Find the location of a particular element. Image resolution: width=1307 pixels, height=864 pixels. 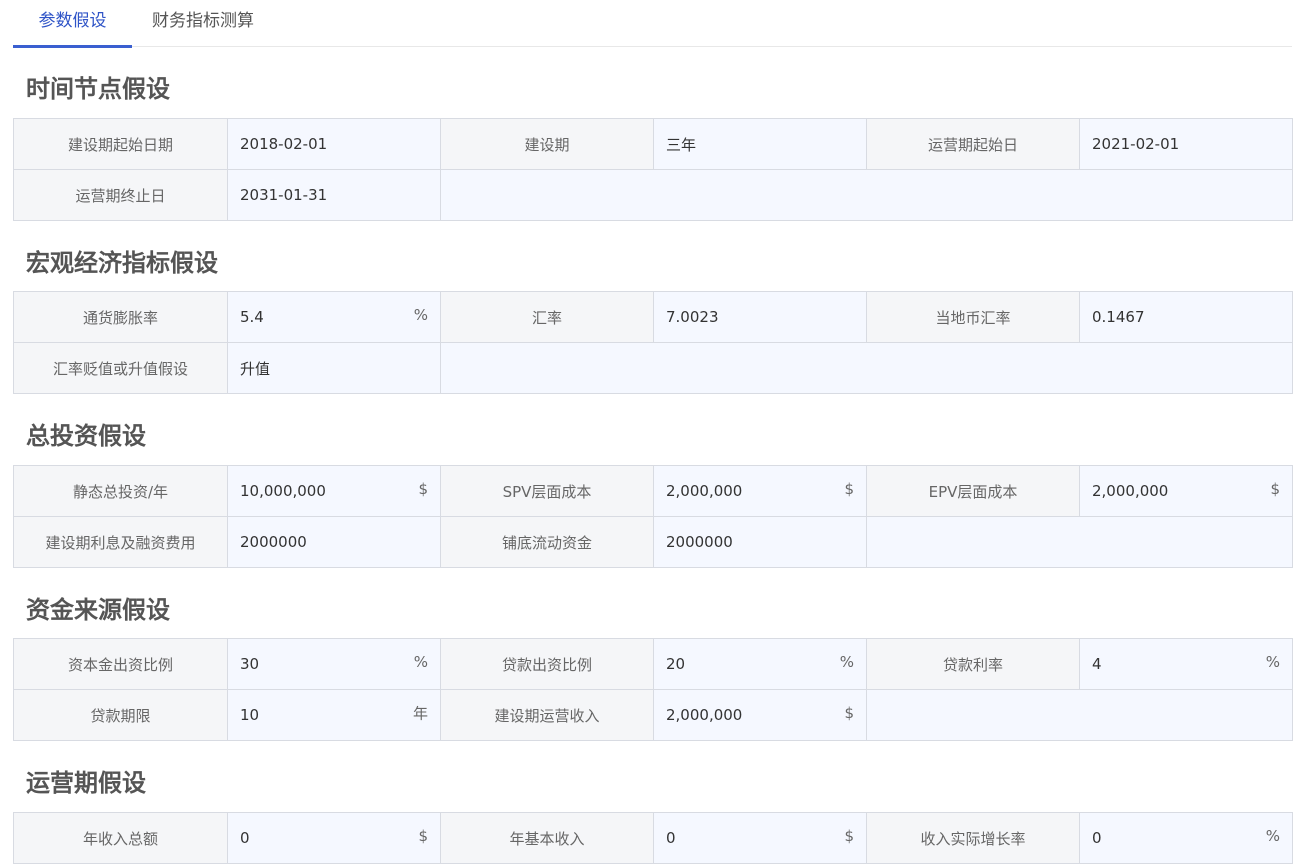

operation-period-table: 年收入总额 0 $ 年基本收入 0 $ 收入实际增长率 0% is located at coordinates (653, 838).